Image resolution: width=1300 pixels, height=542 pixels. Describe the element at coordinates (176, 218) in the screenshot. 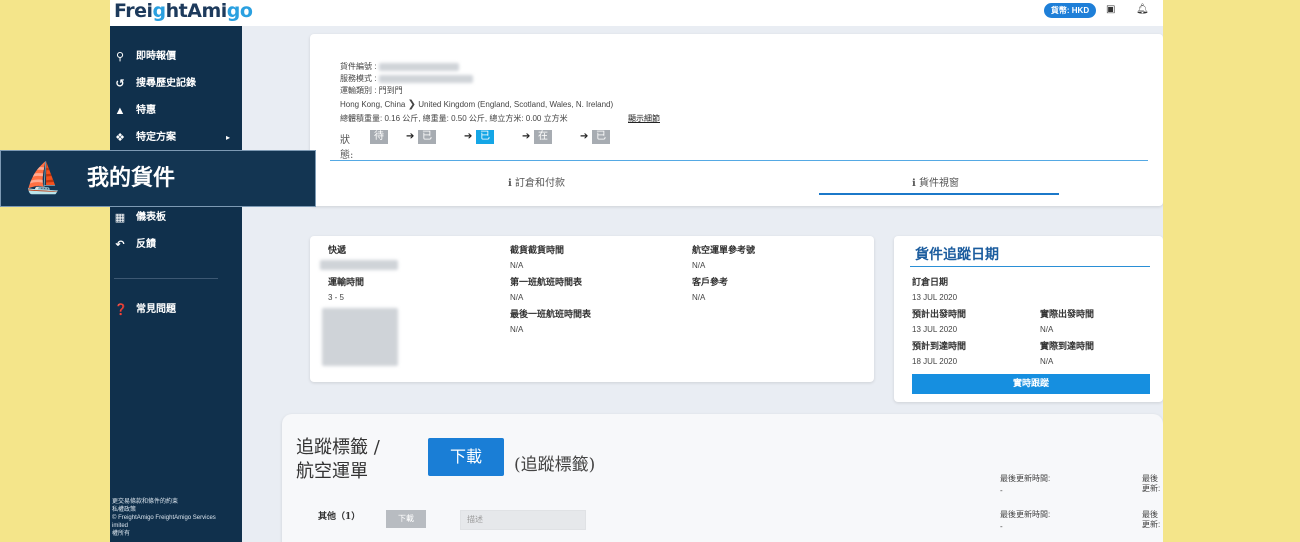

I see `sidebar-item-dashboard: ▦ 儀表板` at that location.